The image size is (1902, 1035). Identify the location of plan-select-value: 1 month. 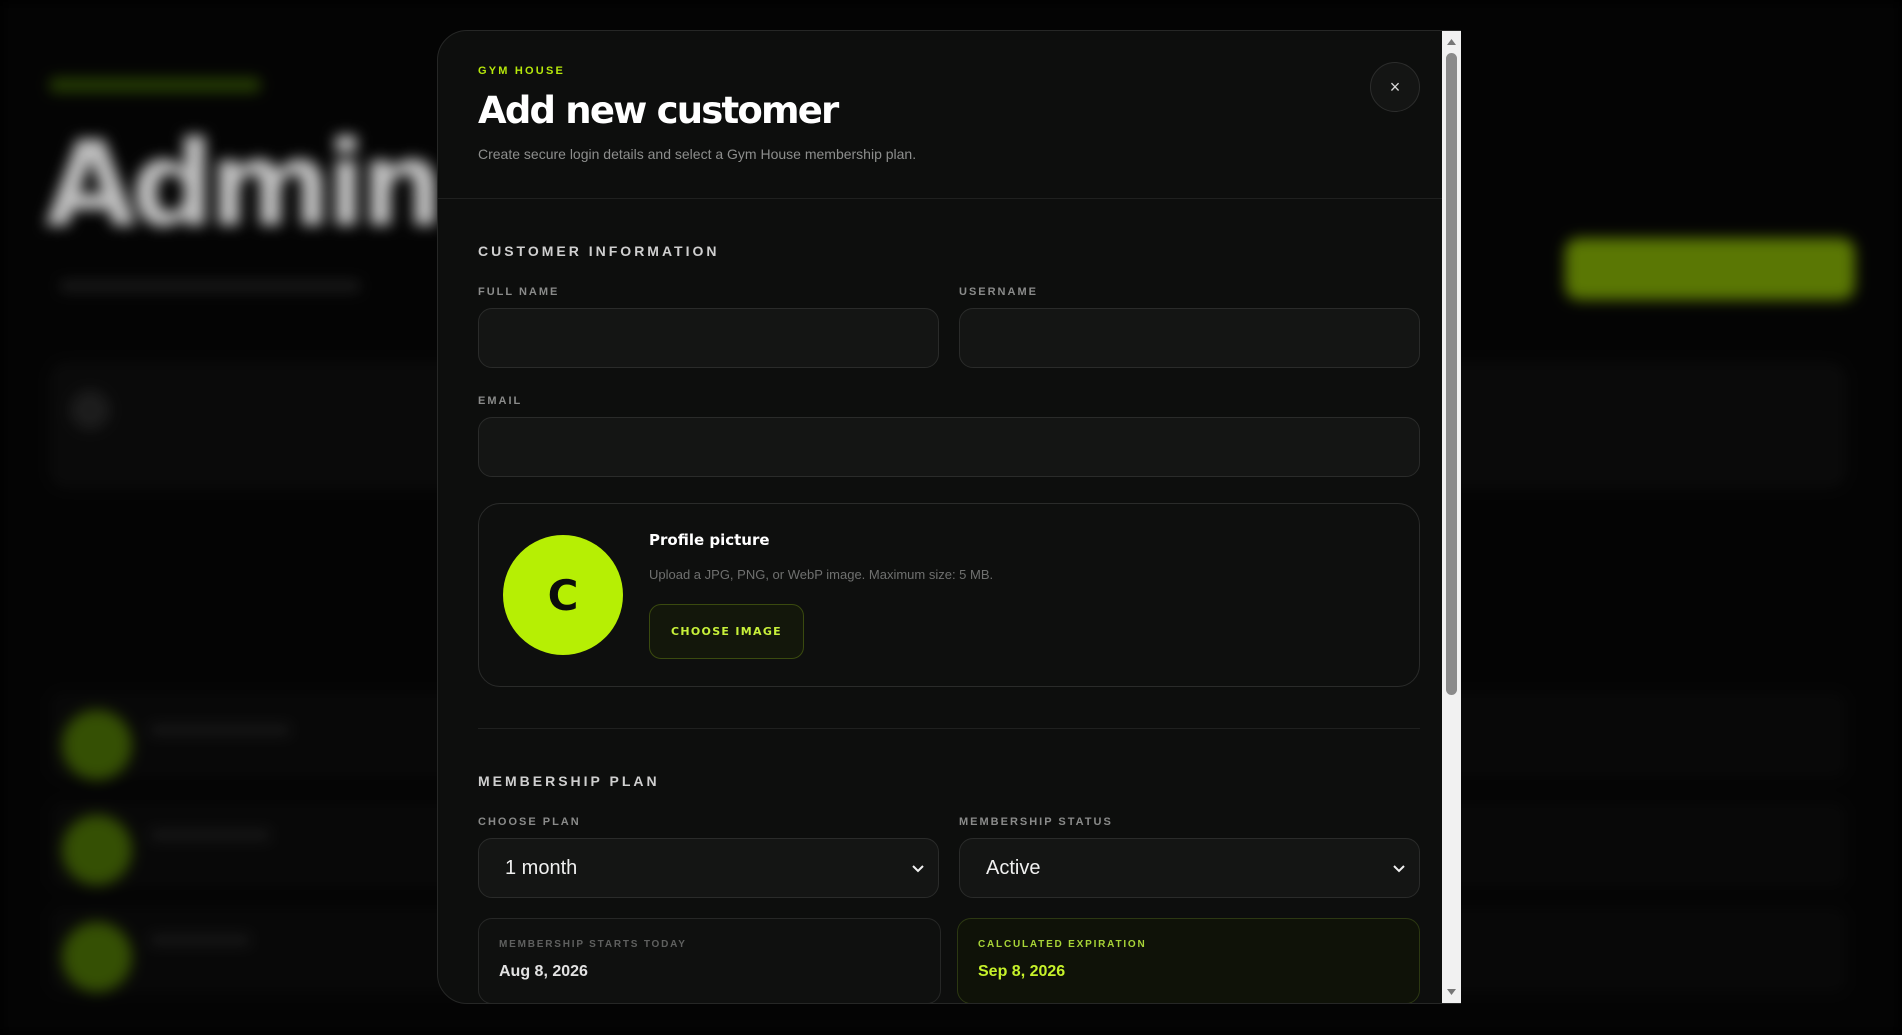
(541, 867).